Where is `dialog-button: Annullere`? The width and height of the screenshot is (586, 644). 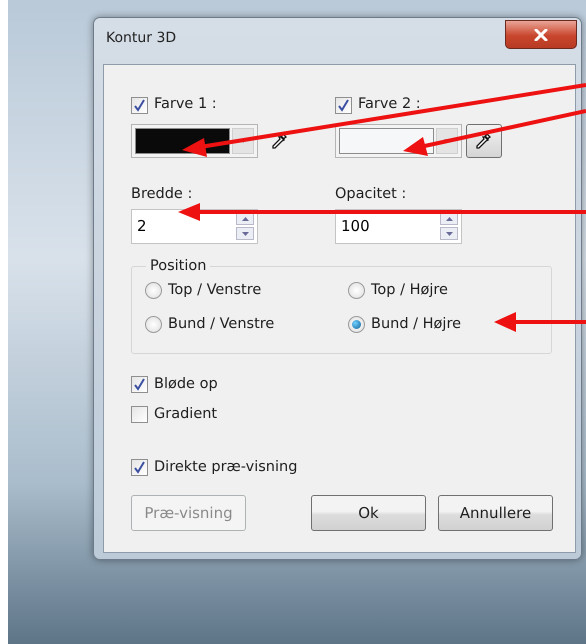 dialog-button: Annullere is located at coordinates (495, 512).